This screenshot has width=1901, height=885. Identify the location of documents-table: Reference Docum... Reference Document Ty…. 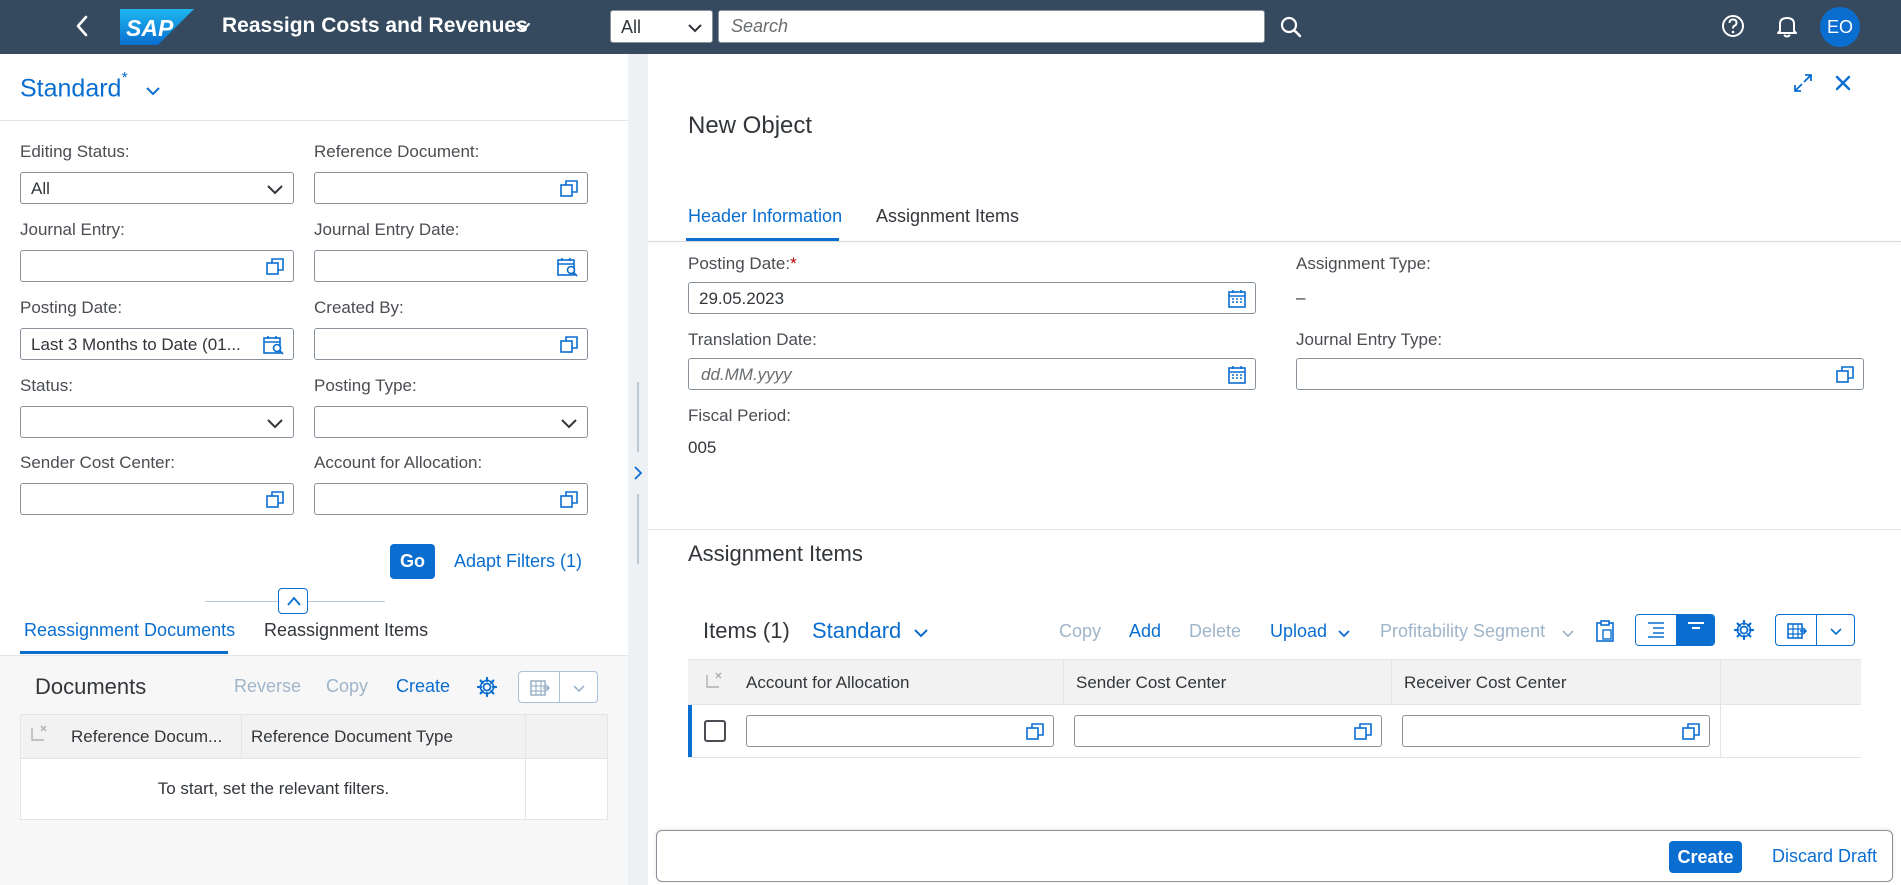
(314, 767).